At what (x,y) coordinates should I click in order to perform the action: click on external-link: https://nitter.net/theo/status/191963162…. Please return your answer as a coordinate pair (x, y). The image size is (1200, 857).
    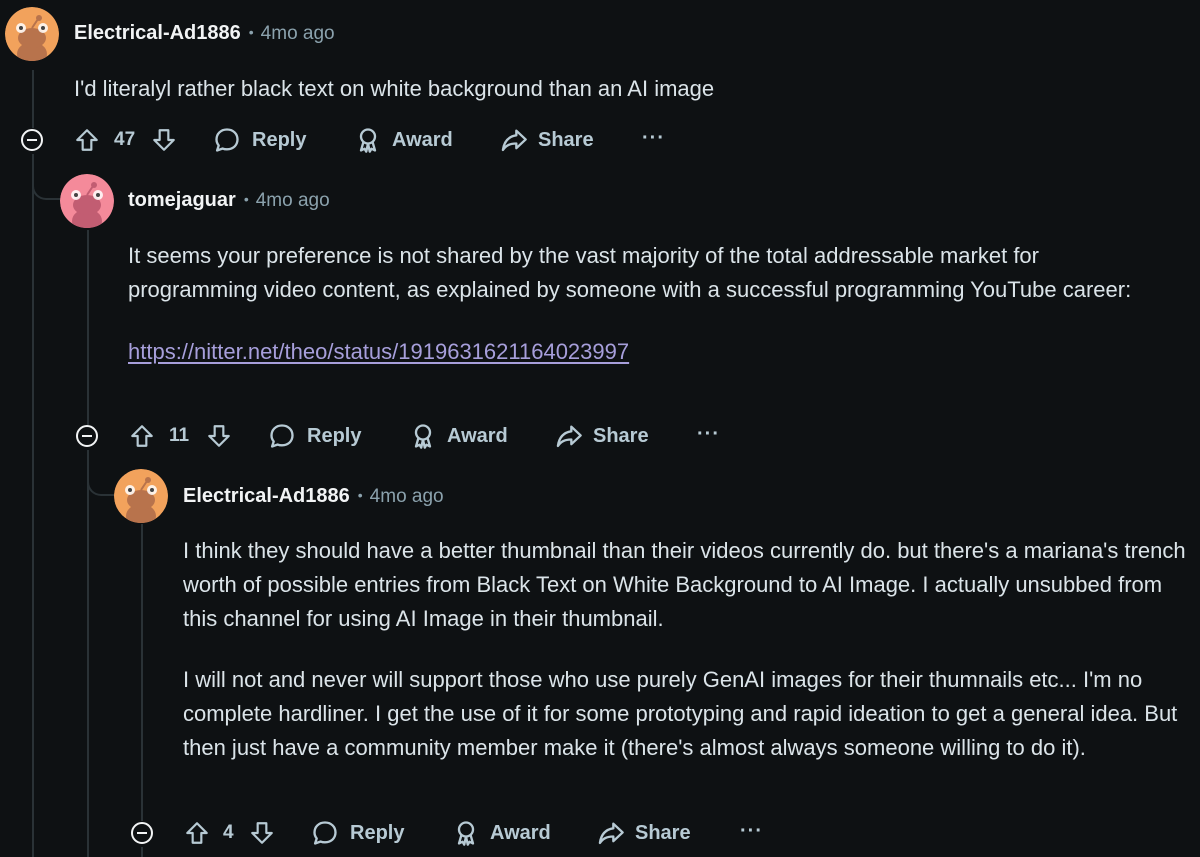
    Looking at the image, I should click on (378, 351).